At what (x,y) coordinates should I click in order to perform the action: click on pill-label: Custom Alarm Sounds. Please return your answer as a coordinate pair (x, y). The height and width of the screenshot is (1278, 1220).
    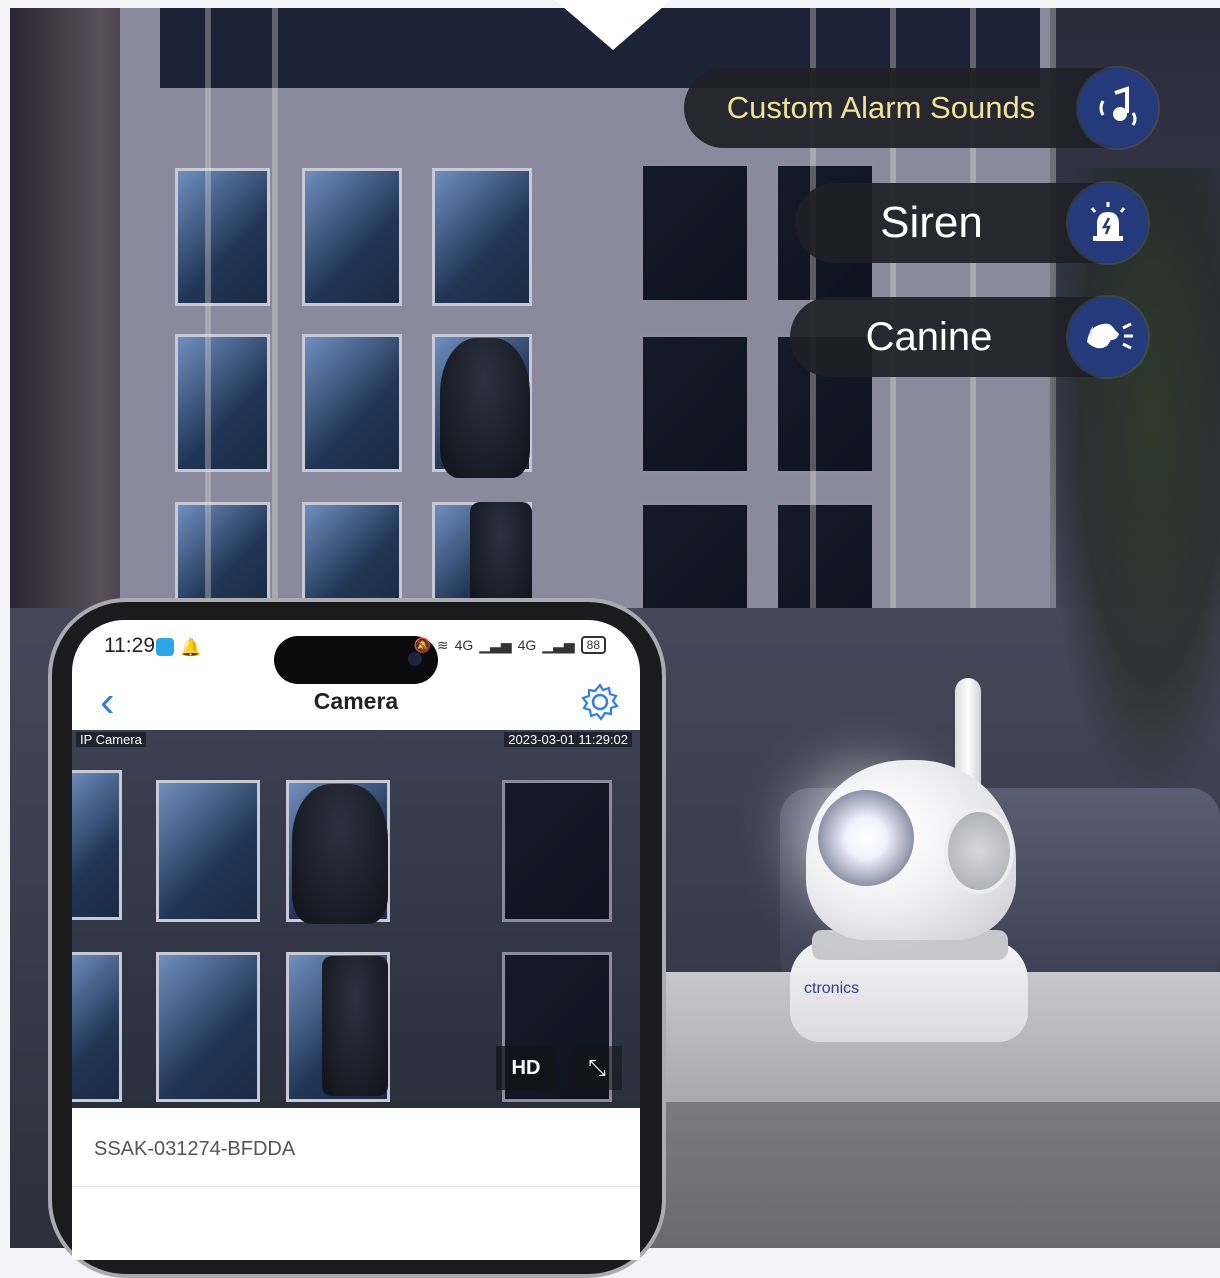
    Looking at the image, I should click on (881, 107).